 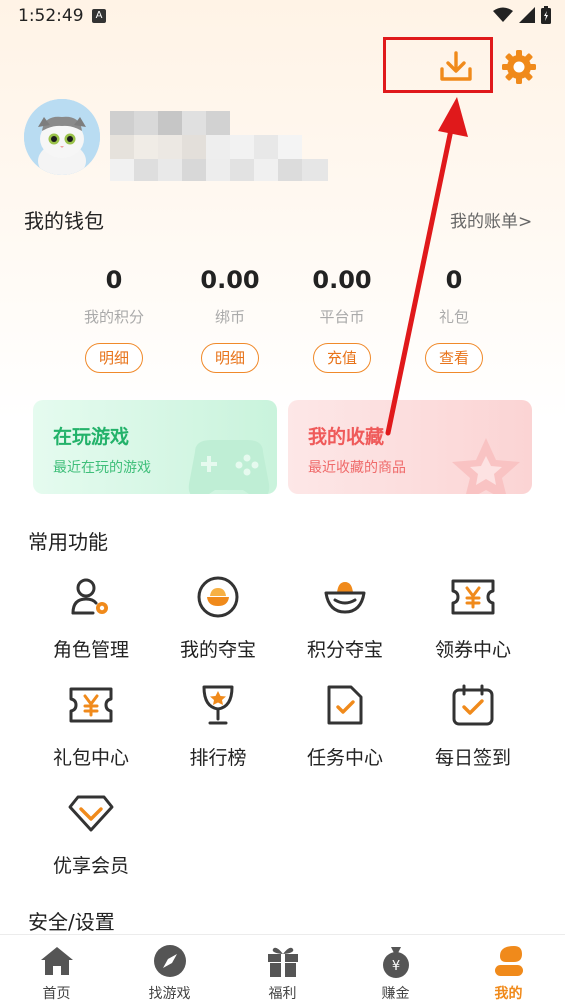 I want to click on nav-earn: ¥ 赚金, so click(x=395, y=973).